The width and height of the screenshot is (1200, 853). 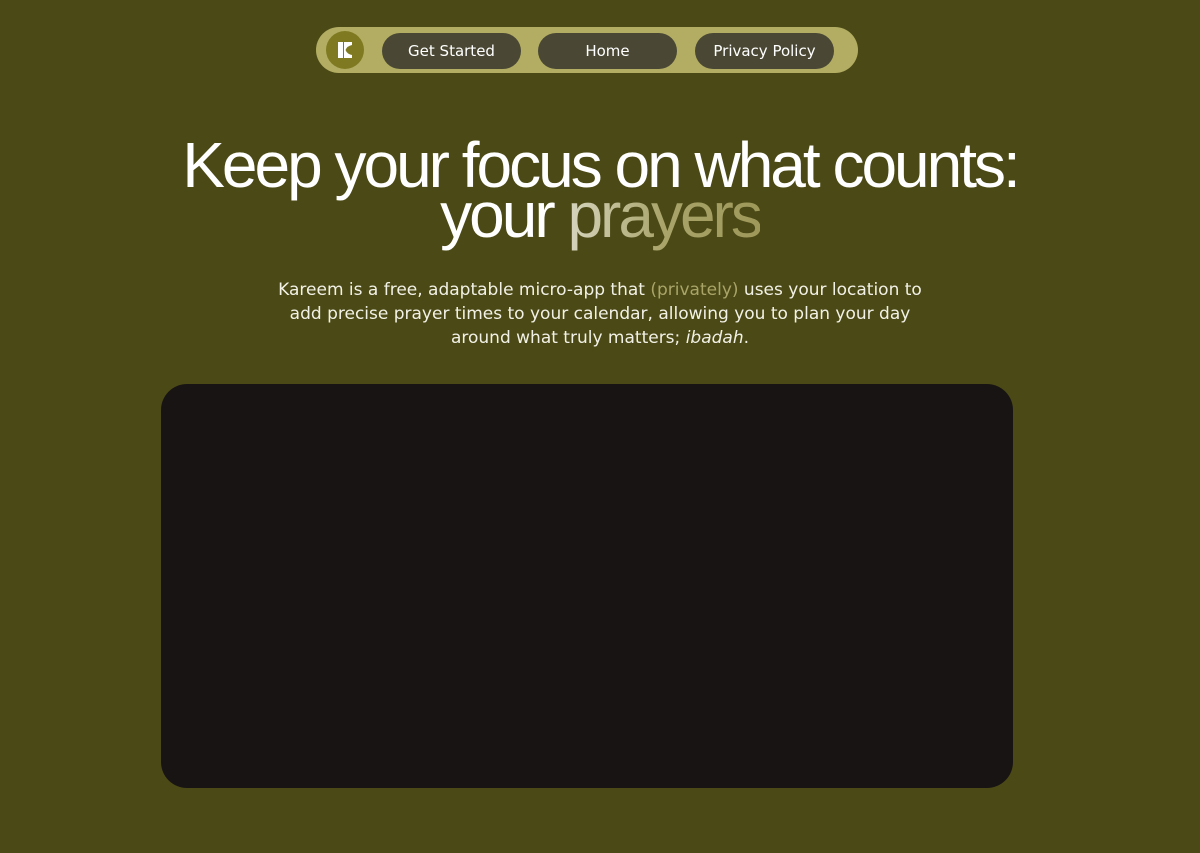 I want to click on home-button: Home, so click(x=607, y=51).